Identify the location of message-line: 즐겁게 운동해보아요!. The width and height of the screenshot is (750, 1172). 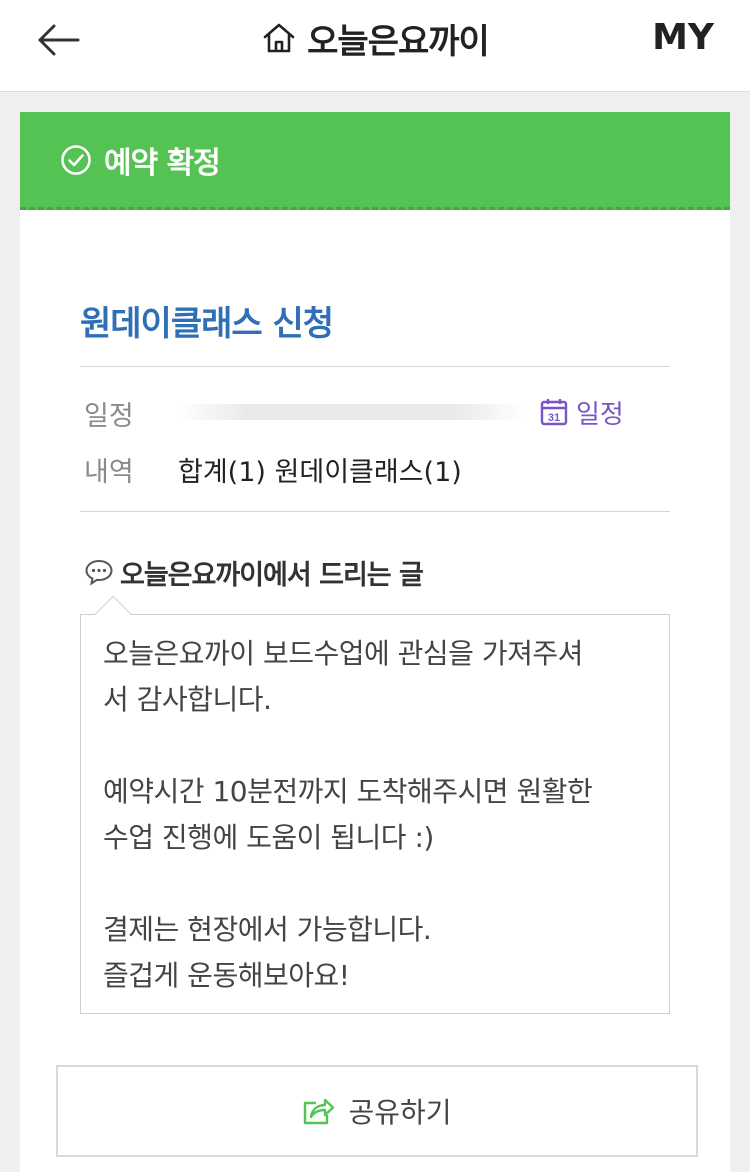
(226, 975).